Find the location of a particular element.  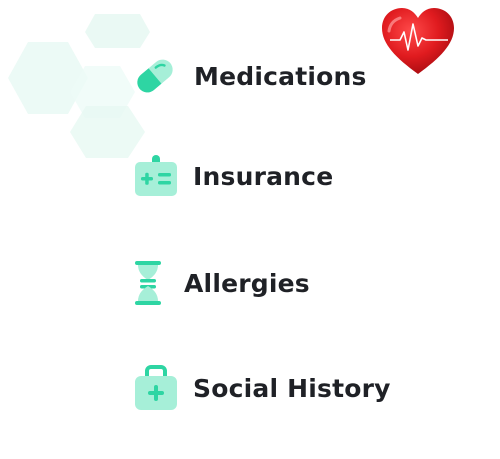

menu-item-allergies: Allergies is located at coordinates (222, 283).